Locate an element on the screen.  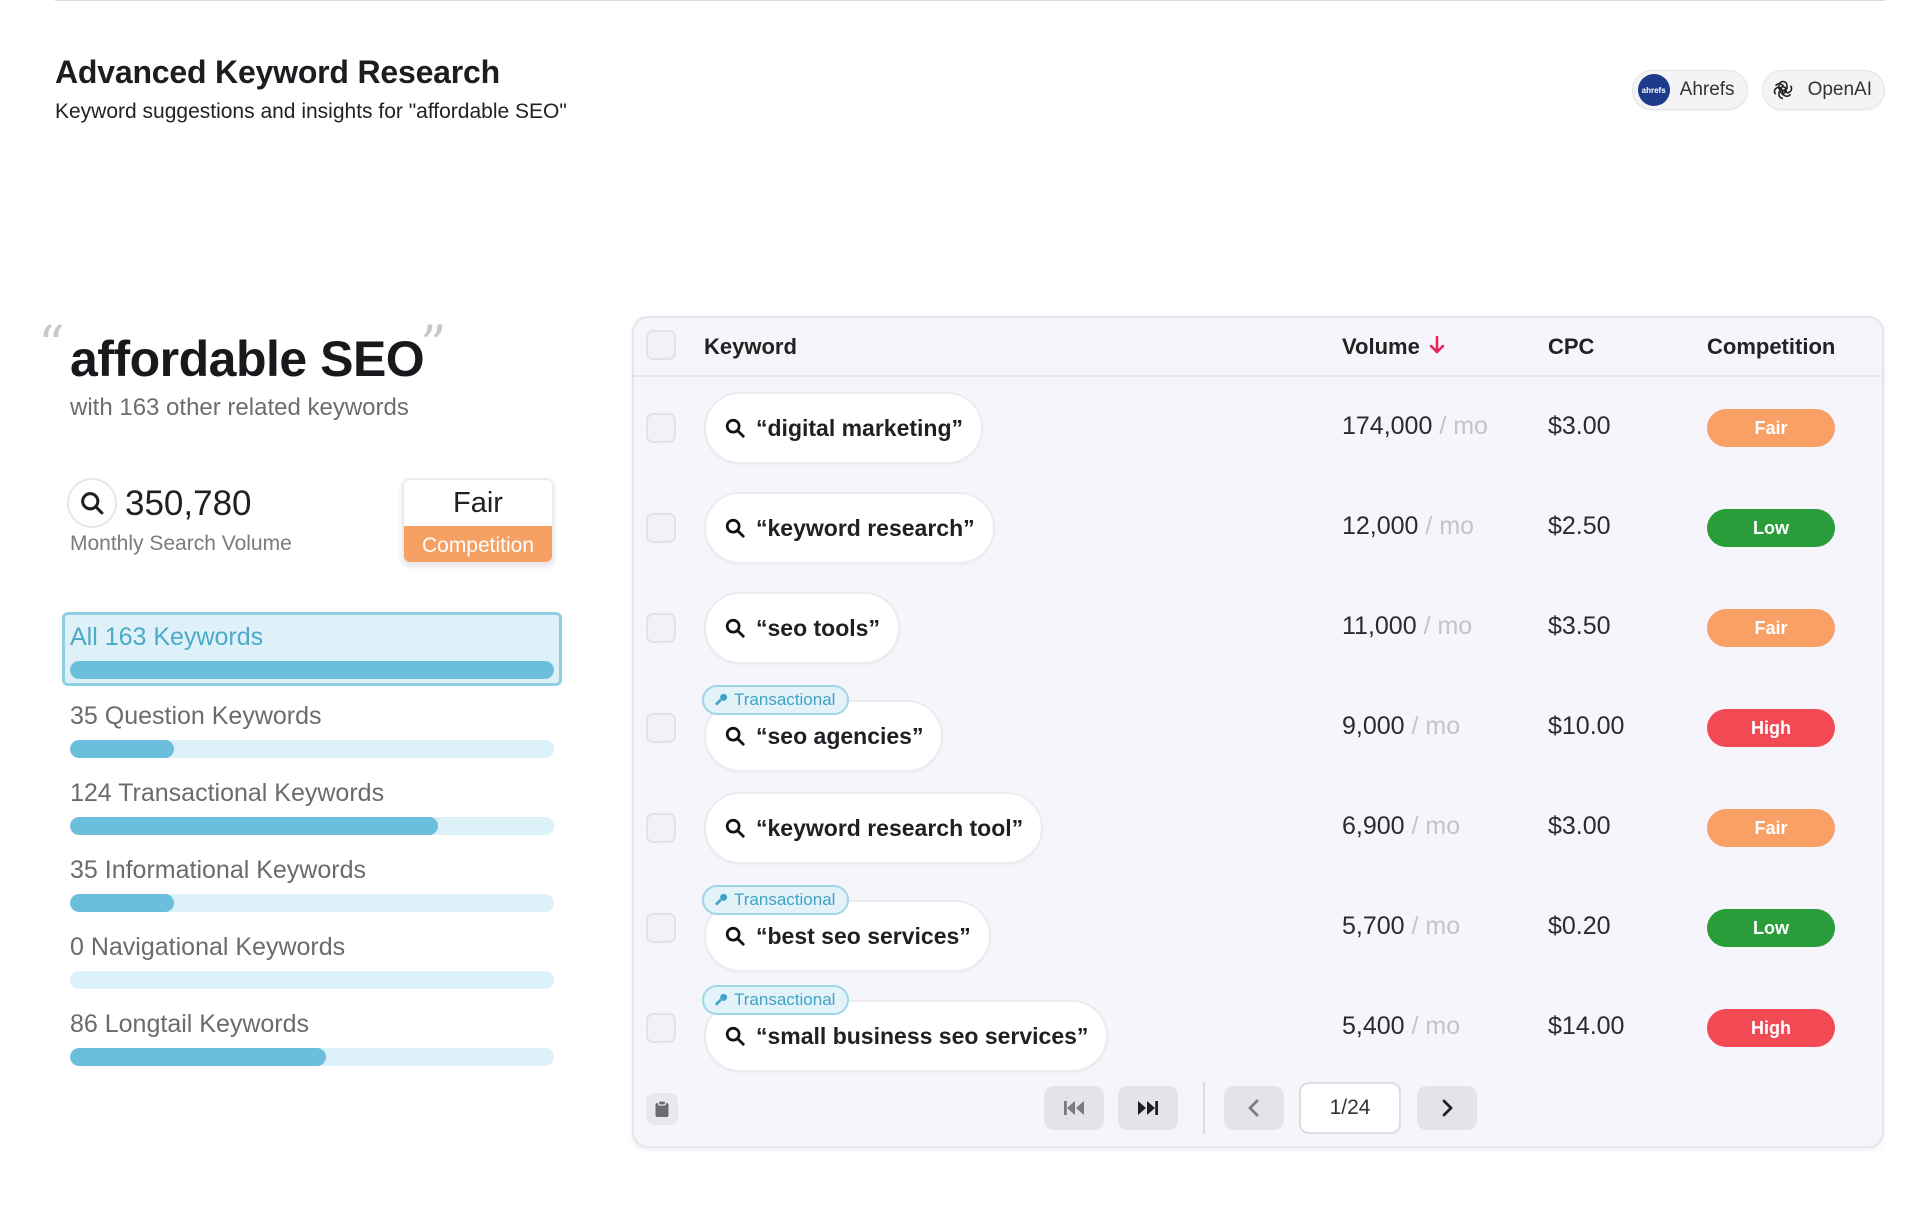
table-row: “digital marketing” 174,000 / mo $3.00 Fair is located at coordinates (1258, 428).